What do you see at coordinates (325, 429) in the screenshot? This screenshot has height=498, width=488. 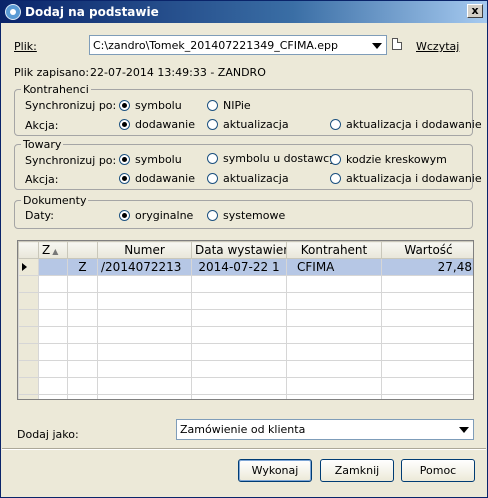 I see `add-as-select: Zamówienie od klienta` at bounding box center [325, 429].